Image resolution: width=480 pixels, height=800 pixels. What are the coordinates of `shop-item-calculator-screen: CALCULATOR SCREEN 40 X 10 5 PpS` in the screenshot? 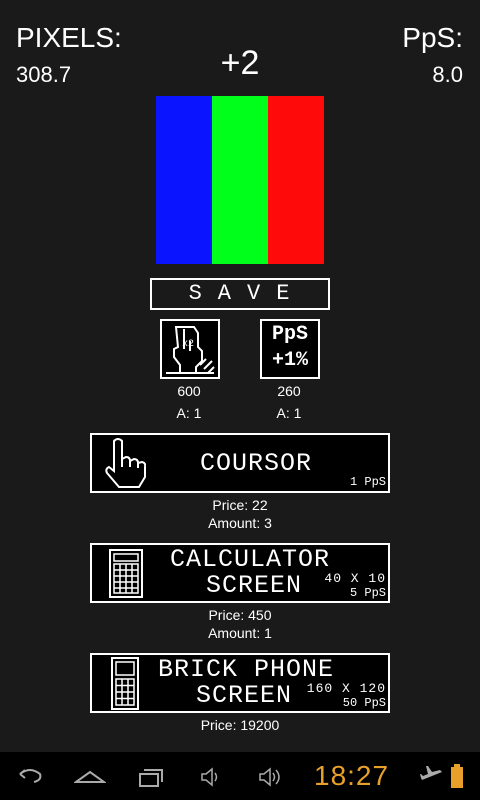 It's located at (240, 573).